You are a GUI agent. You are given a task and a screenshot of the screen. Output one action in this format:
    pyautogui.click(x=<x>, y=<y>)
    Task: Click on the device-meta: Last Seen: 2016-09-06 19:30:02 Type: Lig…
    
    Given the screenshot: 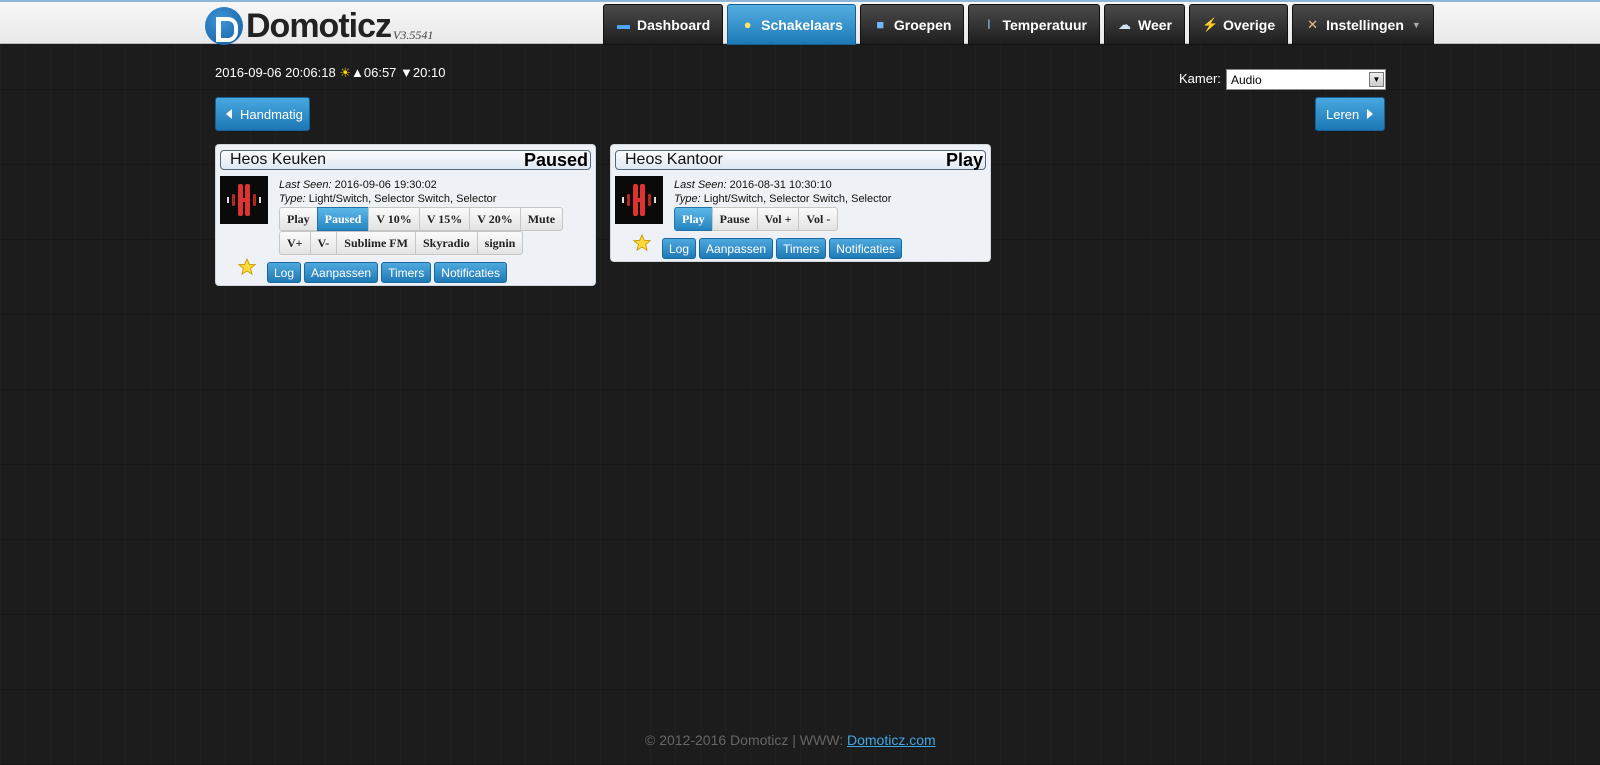 What is the action you would take?
    pyautogui.click(x=387, y=192)
    